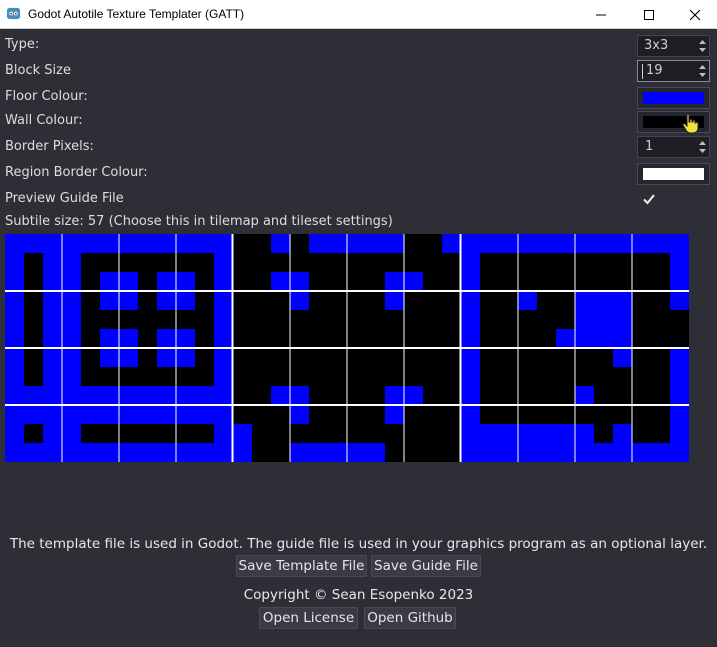 The width and height of the screenshot is (717, 647). What do you see at coordinates (49, 146) in the screenshot?
I see `border-pixels-label: Border Pixels:` at bounding box center [49, 146].